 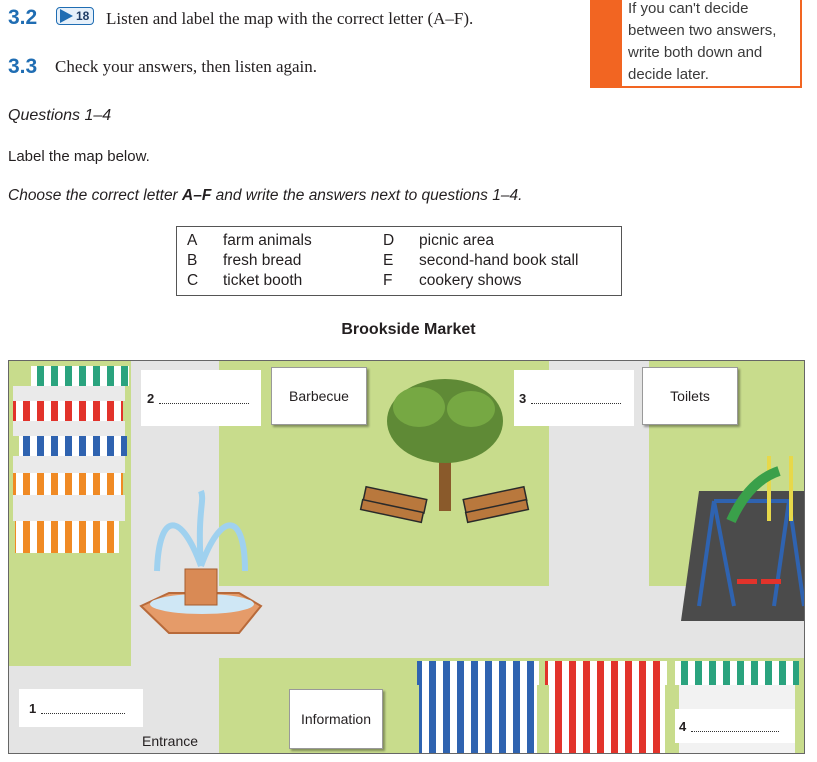 I want to click on exercise-3-2-number: 3.2, so click(x=23, y=17).